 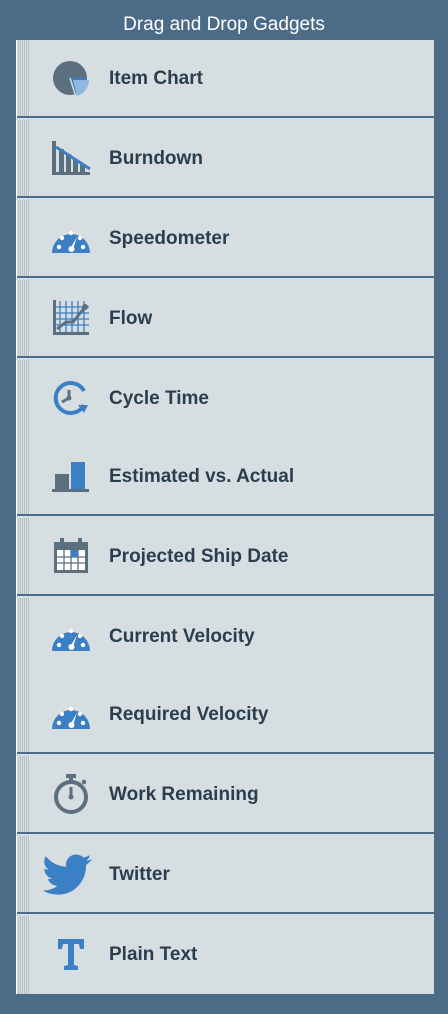 What do you see at coordinates (225, 955) in the screenshot?
I see `gadget-plain-text: Plain Text` at bounding box center [225, 955].